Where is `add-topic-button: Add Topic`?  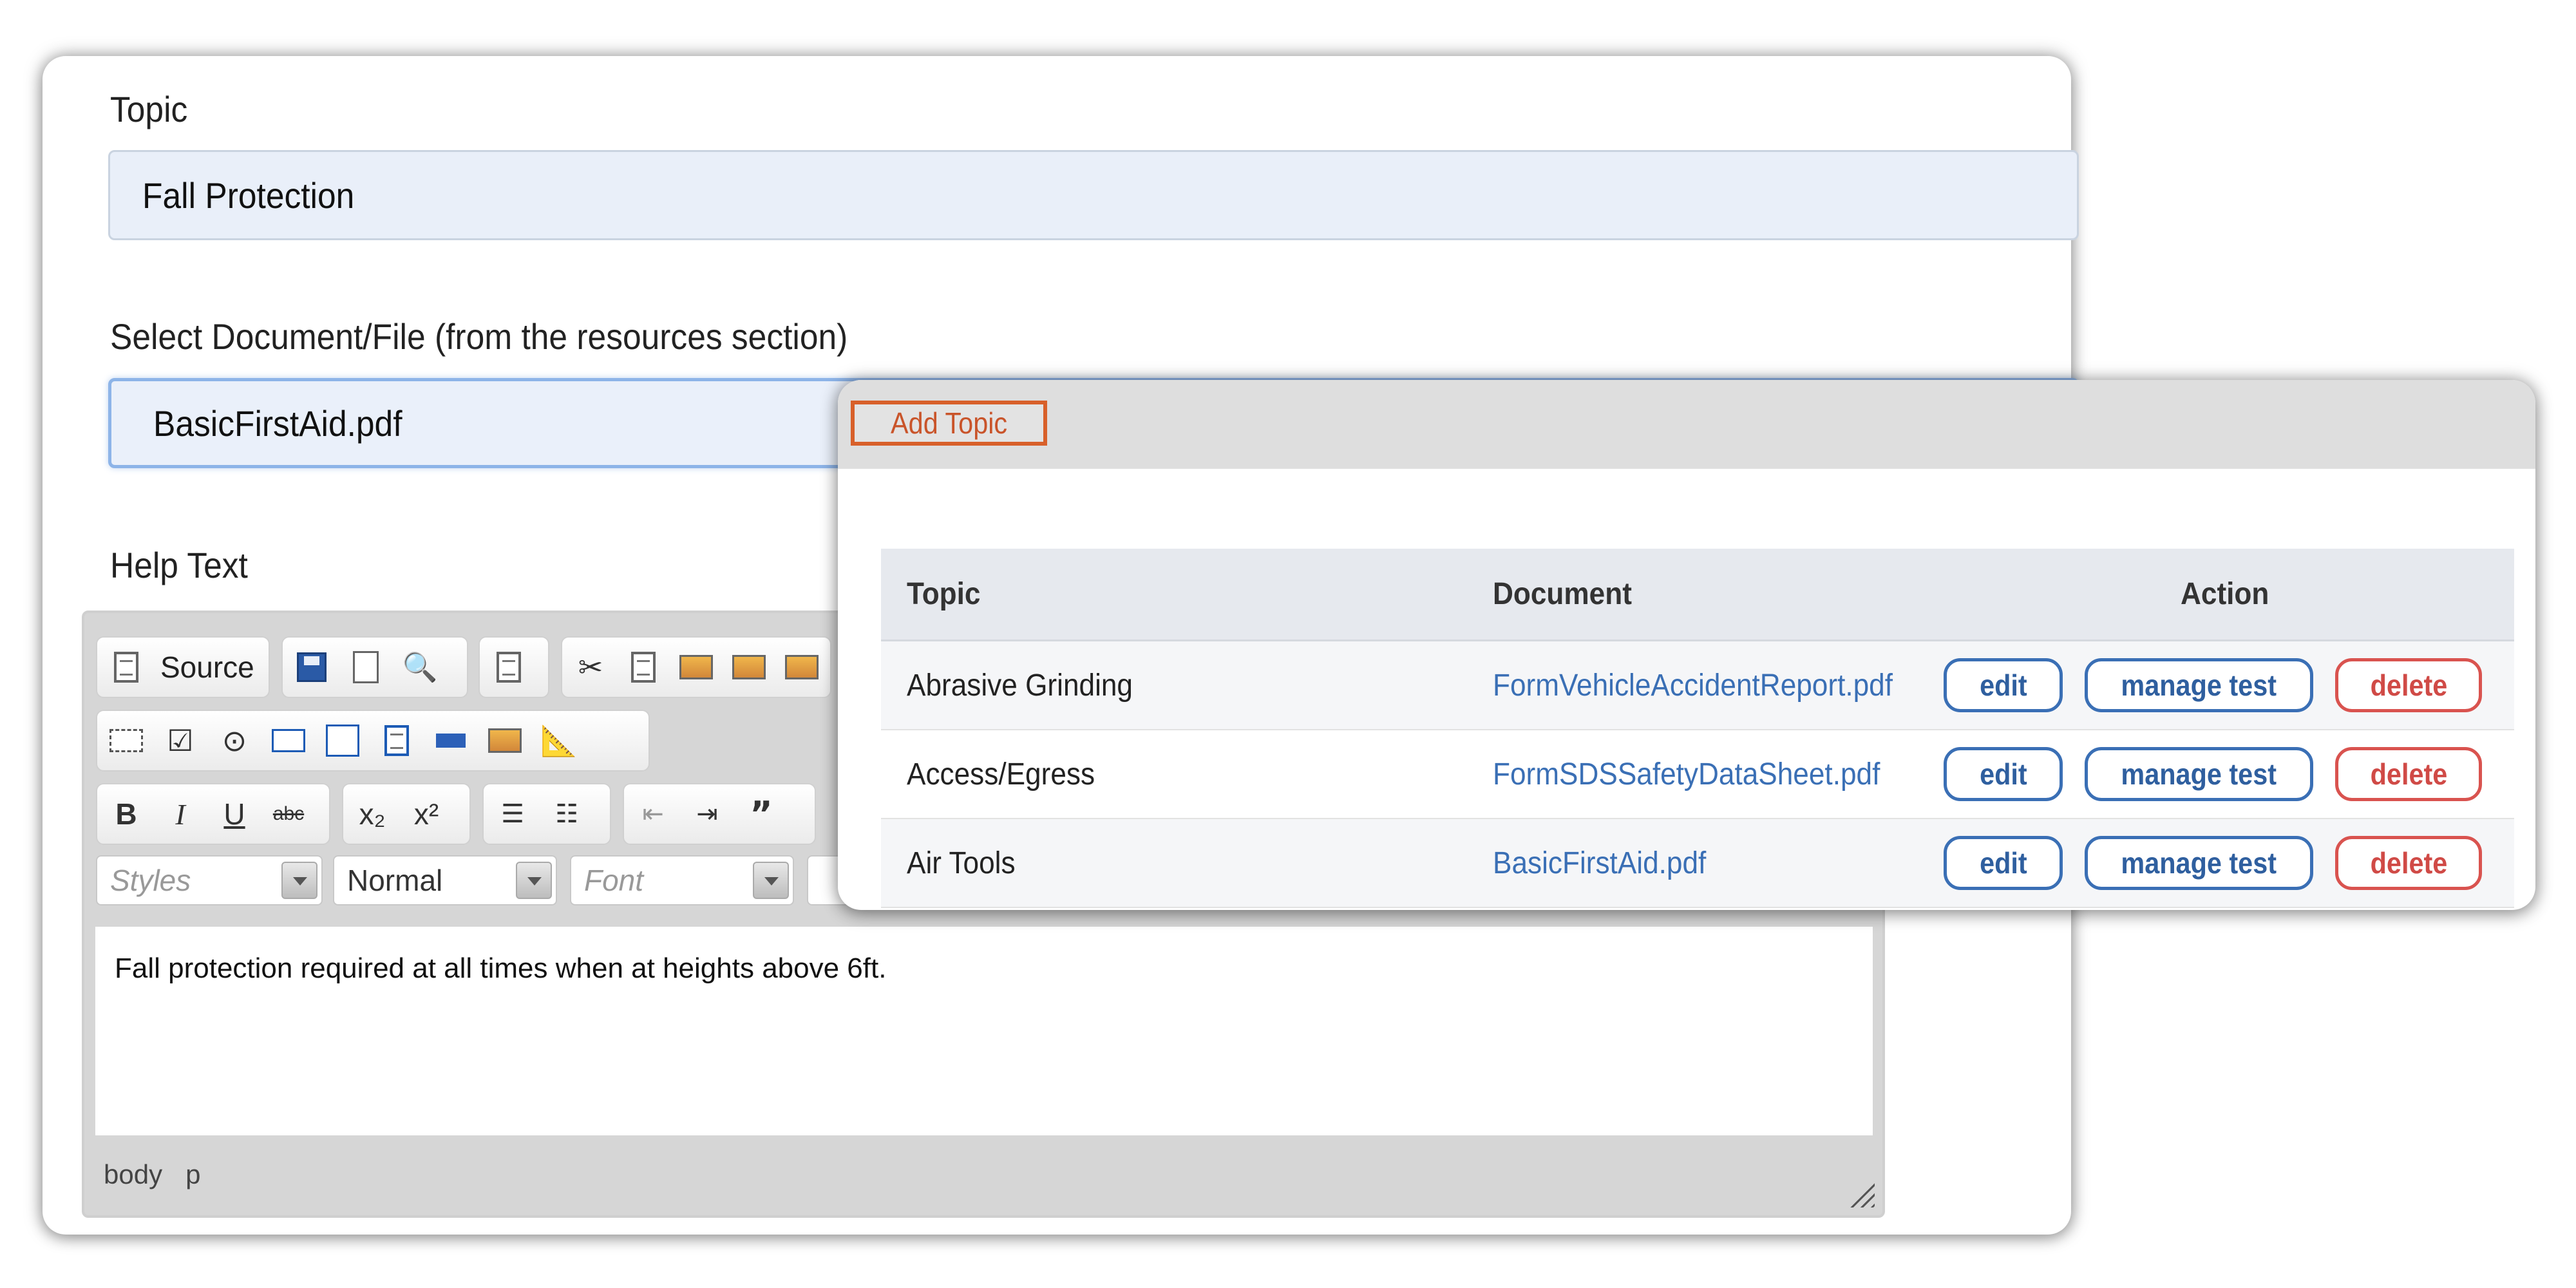
add-topic-button: Add Topic is located at coordinates (949, 423).